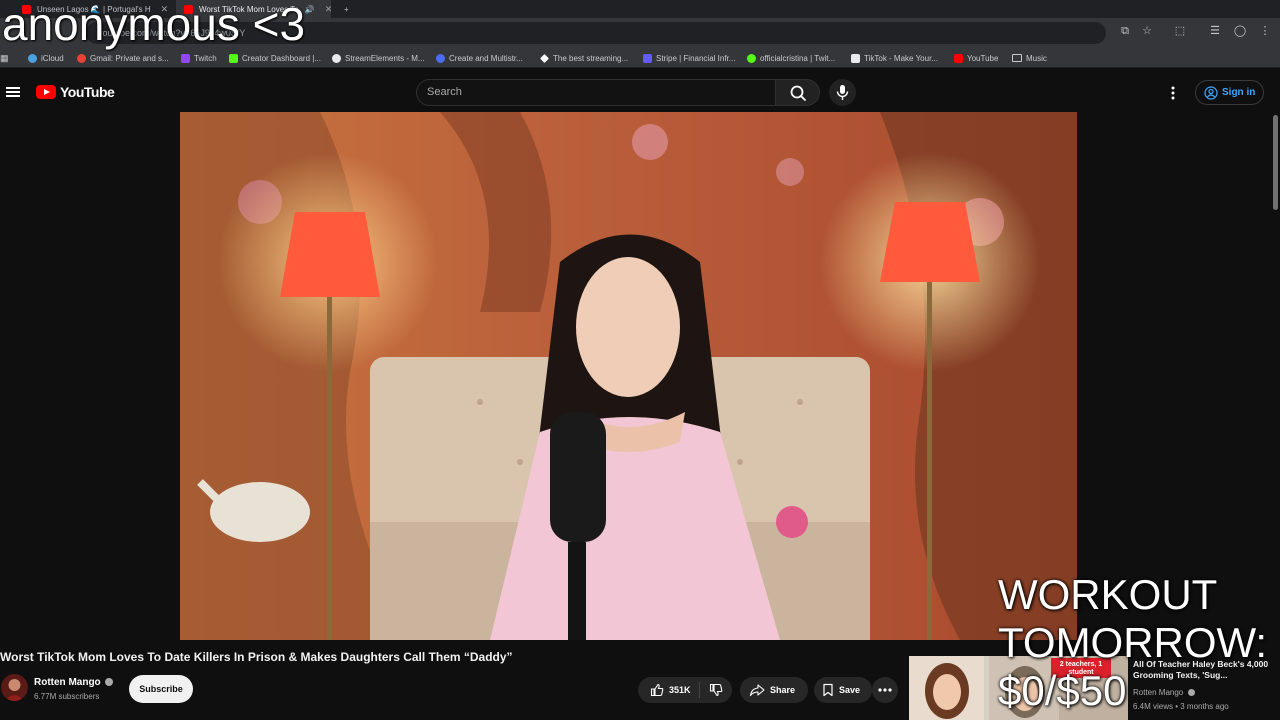  What do you see at coordinates (1180, 31) in the screenshot?
I see `extensions-icon: ⬚` at bounding box center [1180, 31].